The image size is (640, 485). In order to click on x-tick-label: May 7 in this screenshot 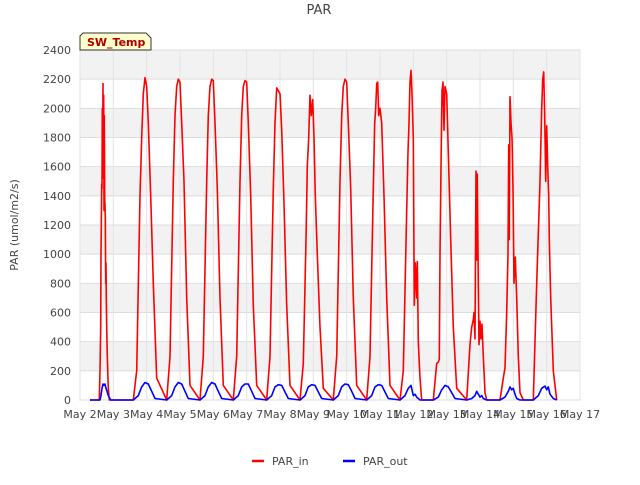, I will do `click(246, 414)`.